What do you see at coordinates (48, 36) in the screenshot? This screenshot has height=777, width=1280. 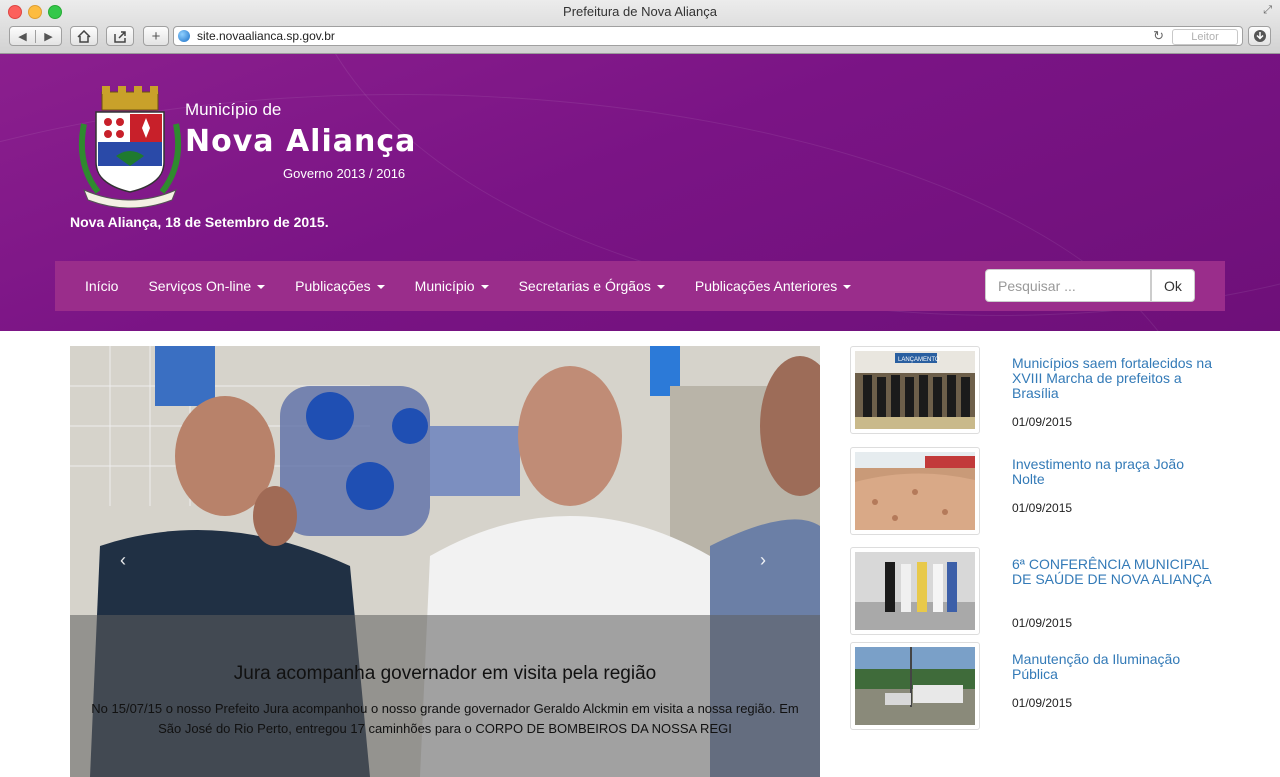 I see `forward-icon: ▶` at bounding box center [48, 36].